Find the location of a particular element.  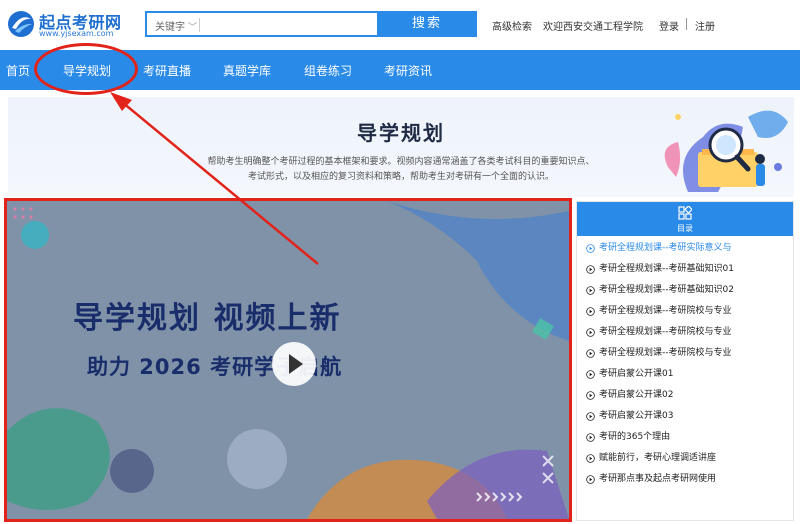

catalog-item: 考研启蒙公开课02 is located at coordinates (685, 395).